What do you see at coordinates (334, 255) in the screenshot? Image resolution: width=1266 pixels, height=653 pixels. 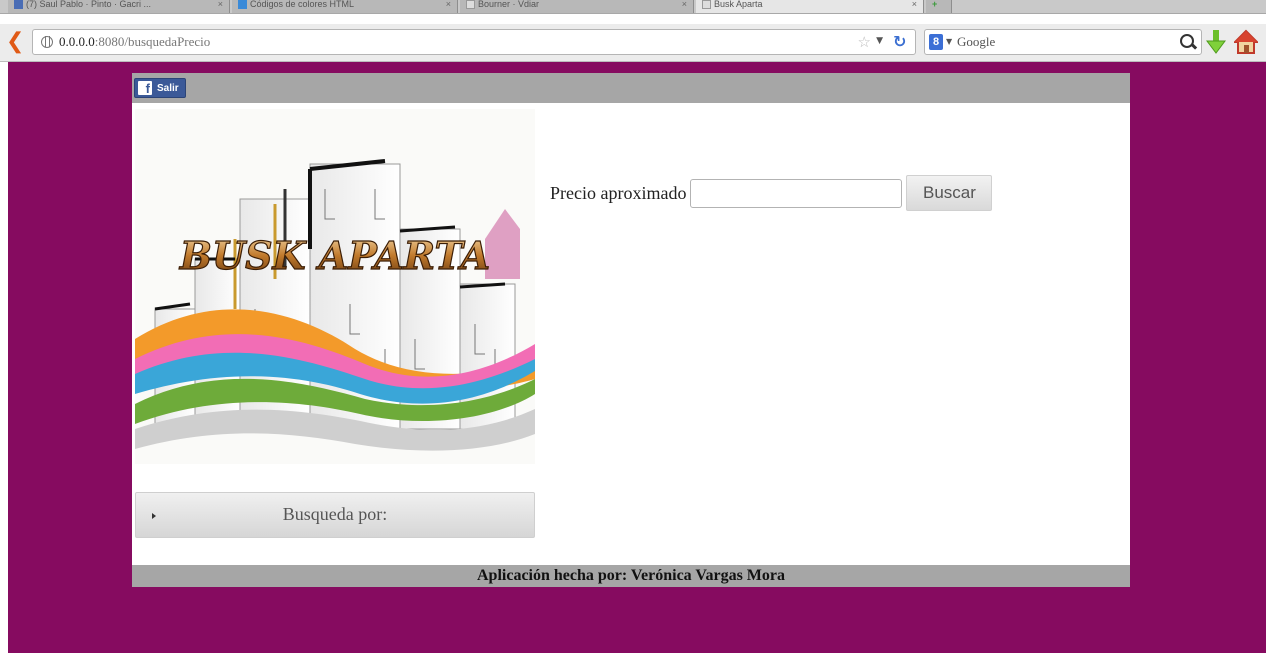 I see `logo-text: BUSK APARTA` at bounding box center [334, 255].